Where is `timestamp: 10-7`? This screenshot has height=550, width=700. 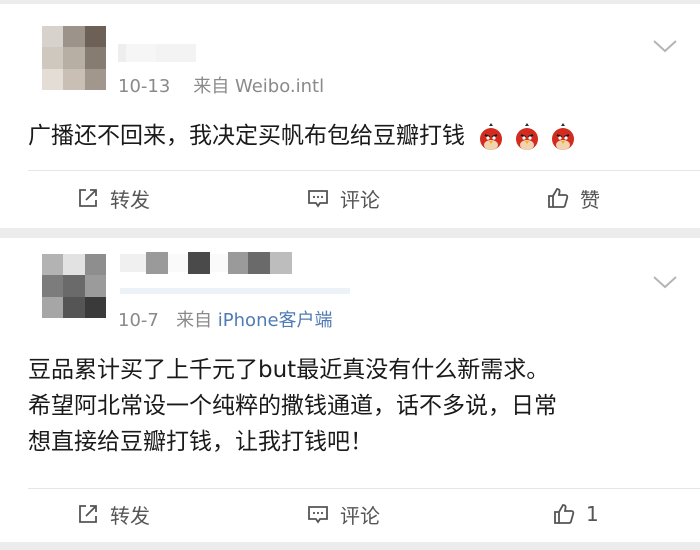
timestamp: 10-7 is located at coordinates (138, 320).